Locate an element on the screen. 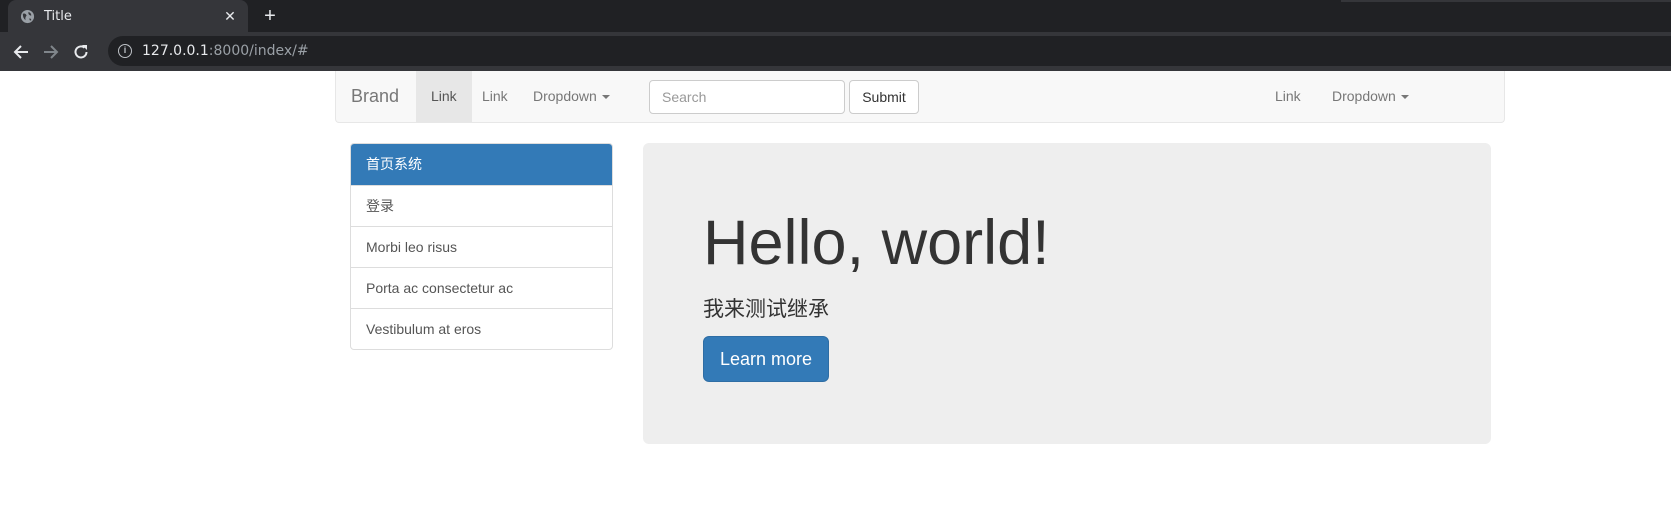 This screenshot has width=1671, height=509. tabbar-divider is located at coordinates (1506, 1).